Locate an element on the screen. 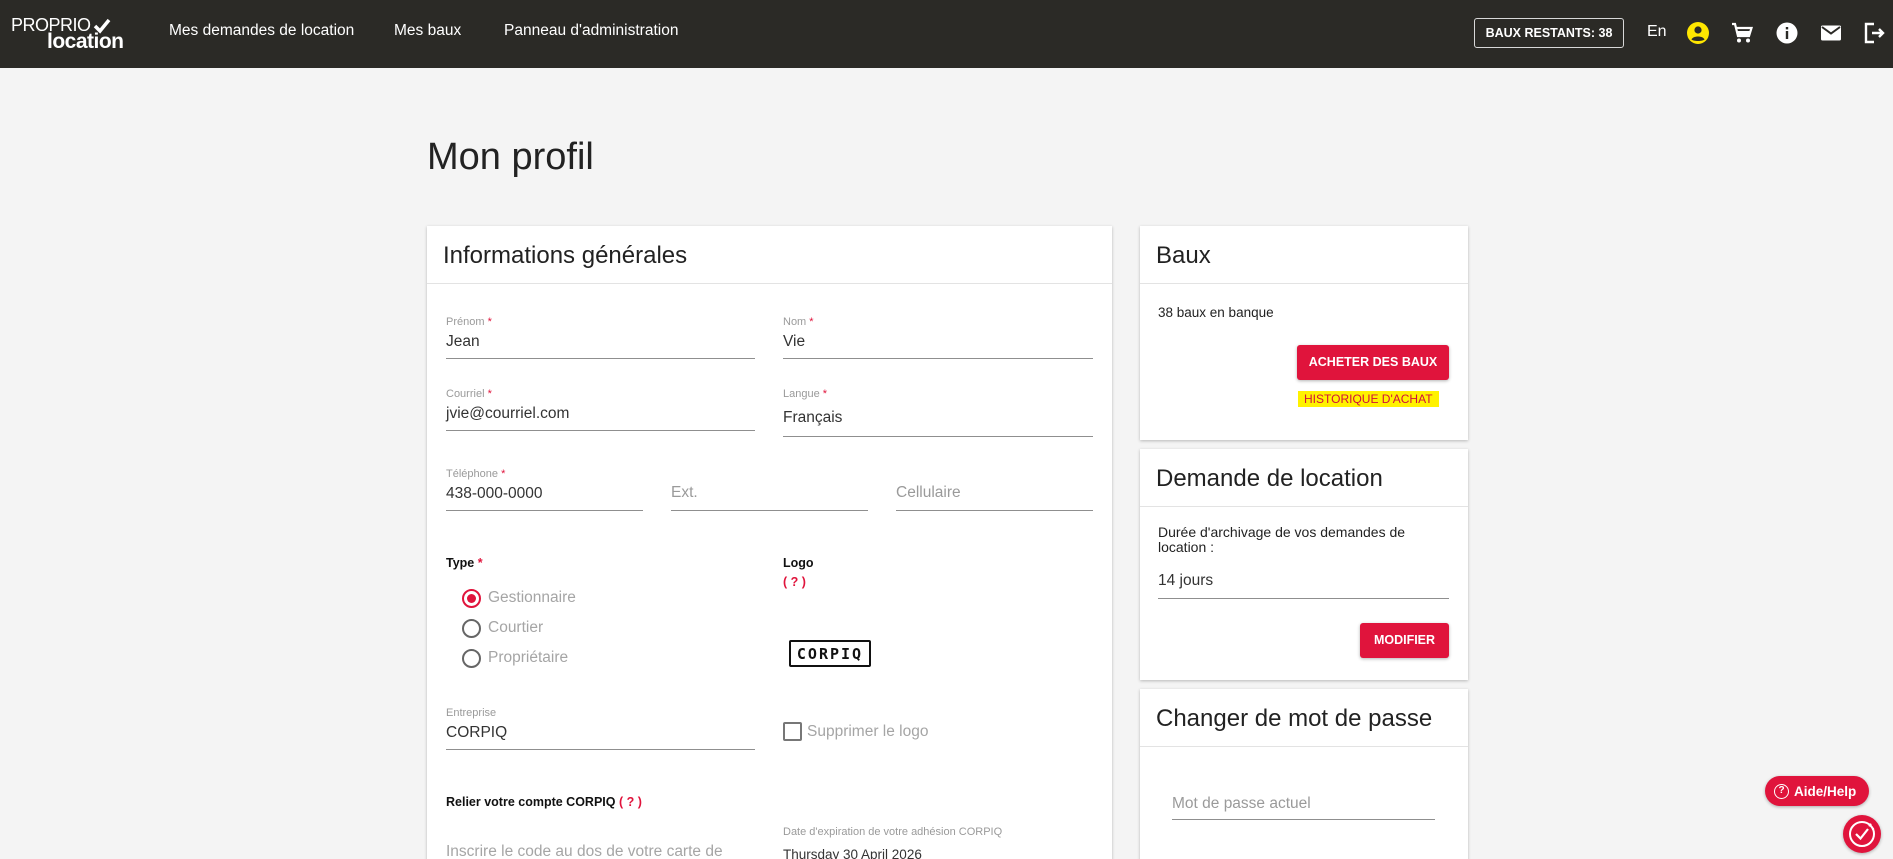  telephone-field: Téléphone * 438-000-0000 is located at coordinates (544, 490).